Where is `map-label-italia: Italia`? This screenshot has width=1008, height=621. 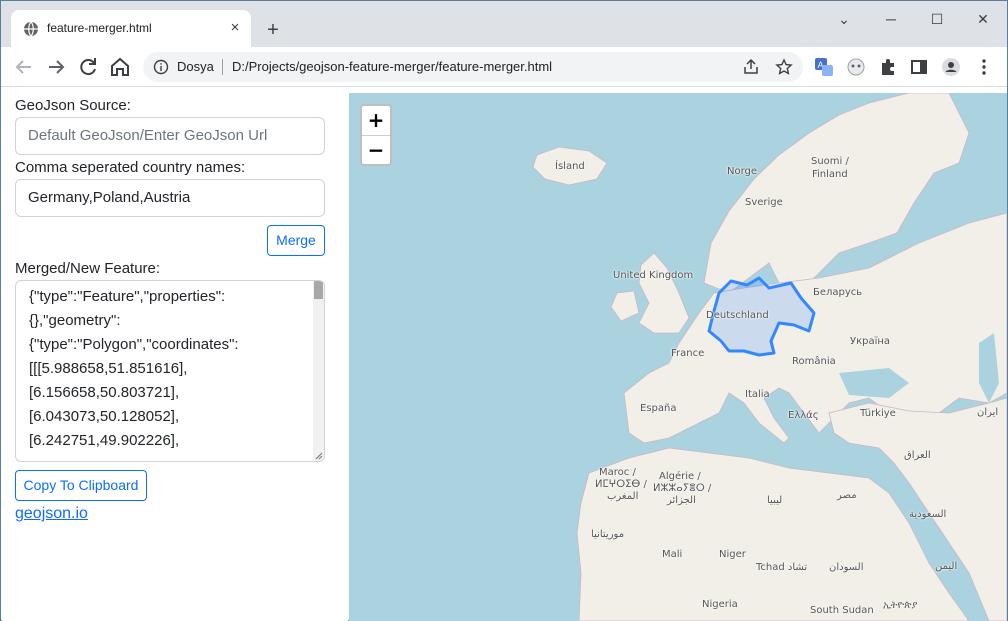 map-label-italia: Italia is located at coordinates (757, 394).